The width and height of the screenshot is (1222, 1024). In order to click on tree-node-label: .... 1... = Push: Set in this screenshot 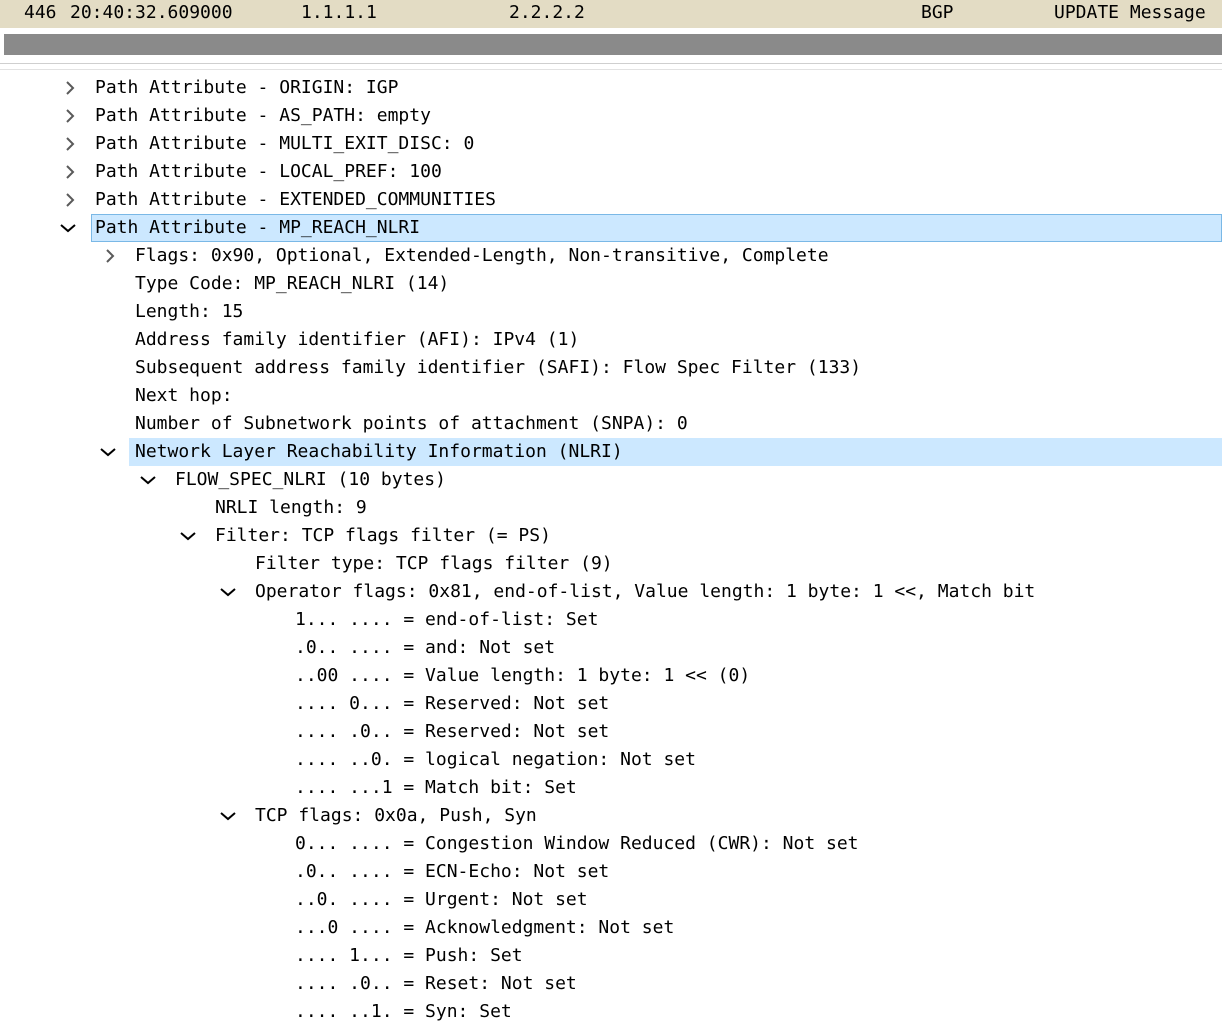, I will do `click(409, 955)`.